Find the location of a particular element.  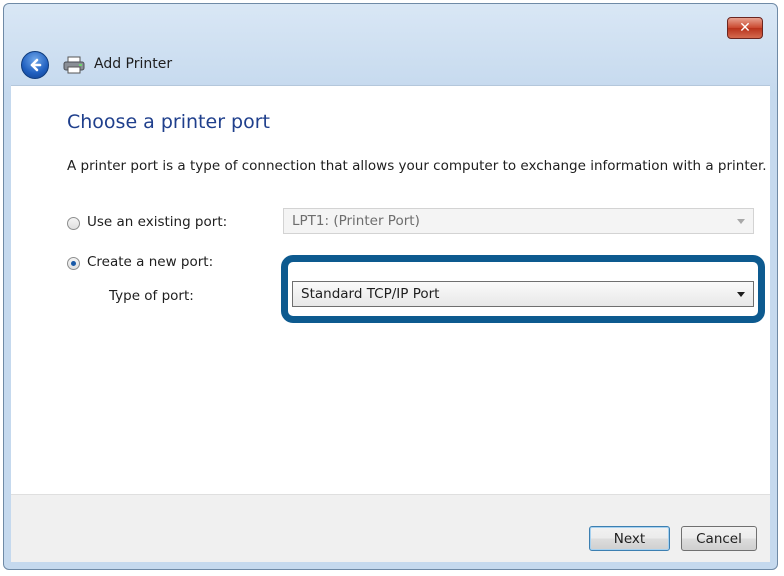

new-port-radio is located at coordinates (73, 263).